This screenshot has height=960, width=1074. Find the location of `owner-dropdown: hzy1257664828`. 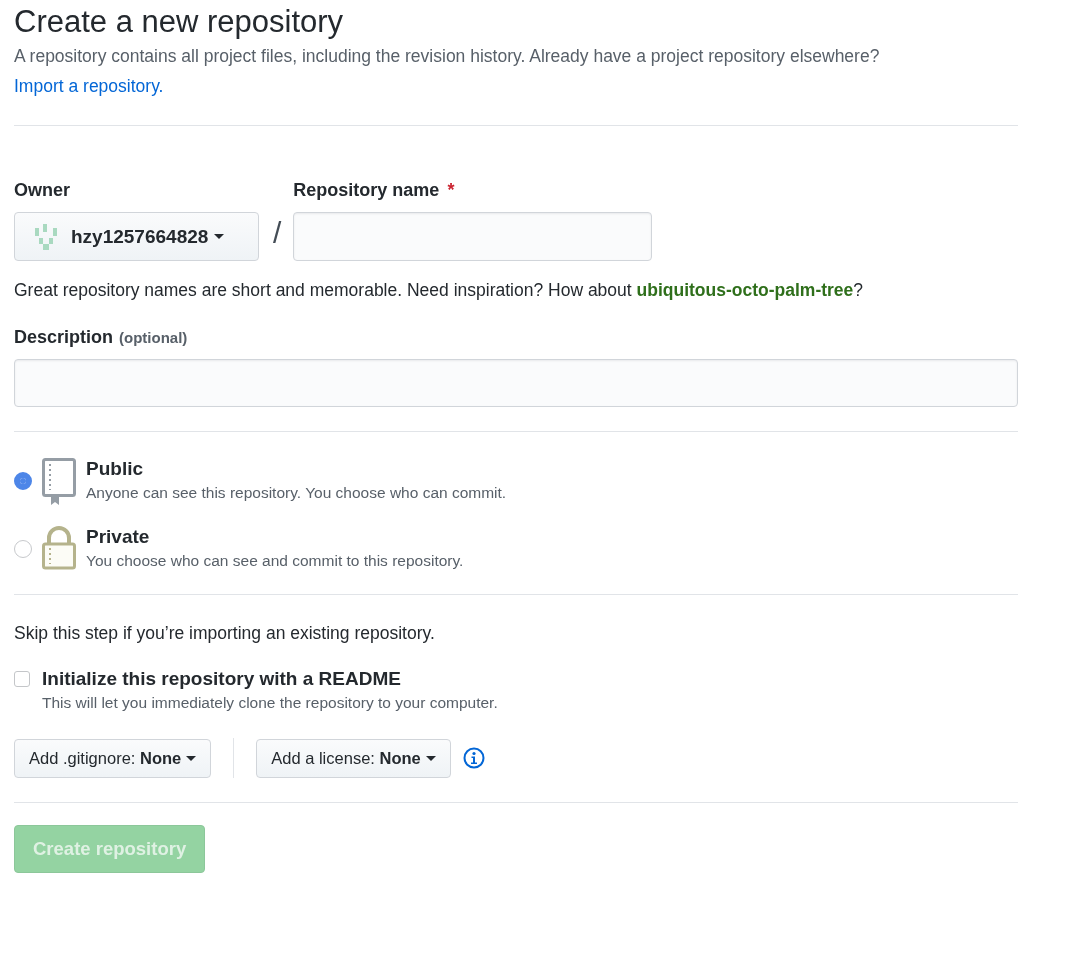

owner-dropdown: hzy1257664828 is located at coordinates (136, 236).